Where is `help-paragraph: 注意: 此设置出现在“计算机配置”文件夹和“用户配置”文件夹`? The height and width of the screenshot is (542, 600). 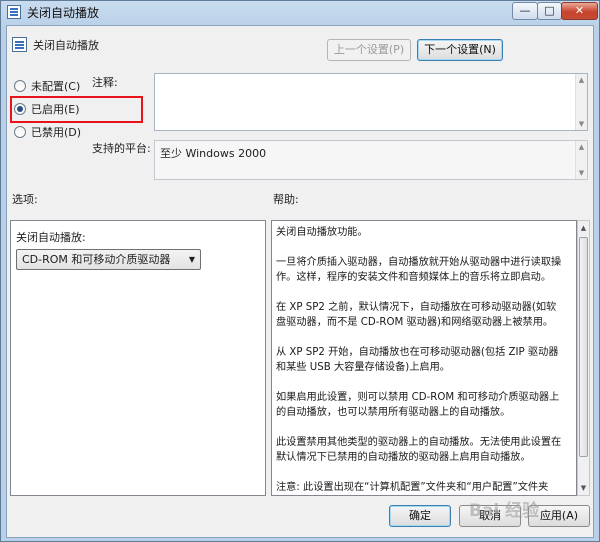 help-paragraph: 注意: 此设置出现在“计算机配置”文件夹和“用户配置”文件夹 is located at coordinates (412, 487).